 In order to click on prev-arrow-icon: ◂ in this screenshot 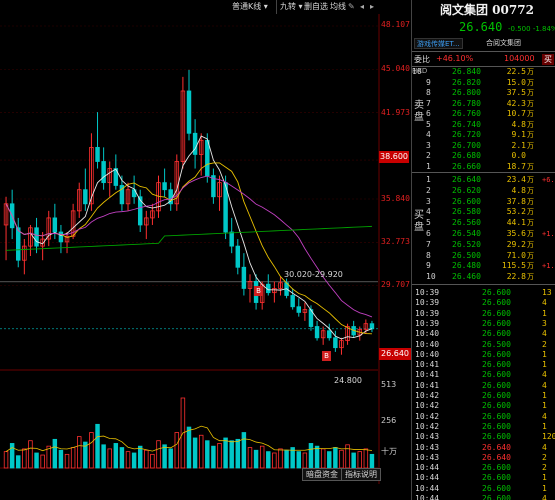, I will do `click(362, 7)`.